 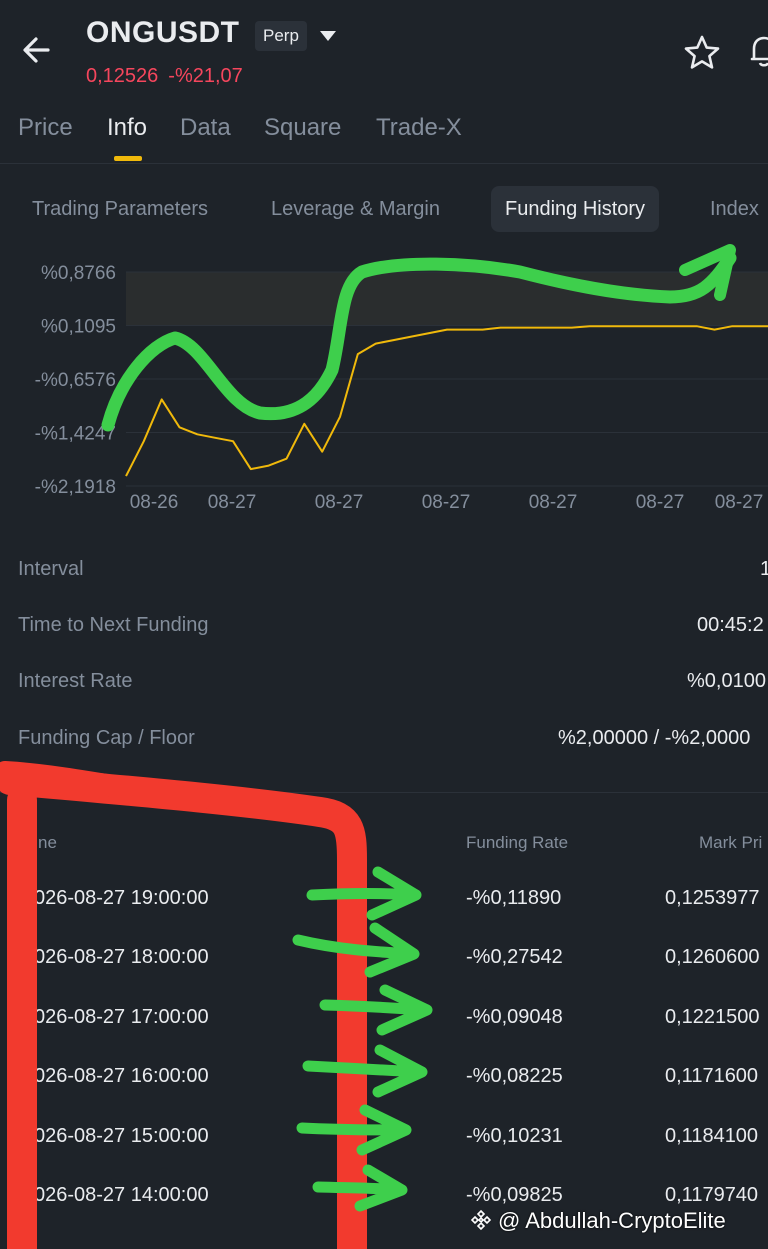 I want to click on header: ONGUSDT Perp 0,12526 -%21,07, so click(x=384, y=55).